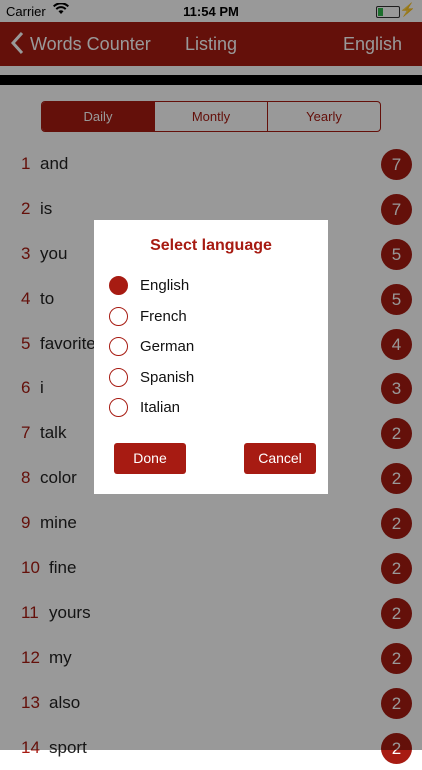 The height and width of the screenshot is (770, 422). I want to click on done-button: Done, so click(150, 458).